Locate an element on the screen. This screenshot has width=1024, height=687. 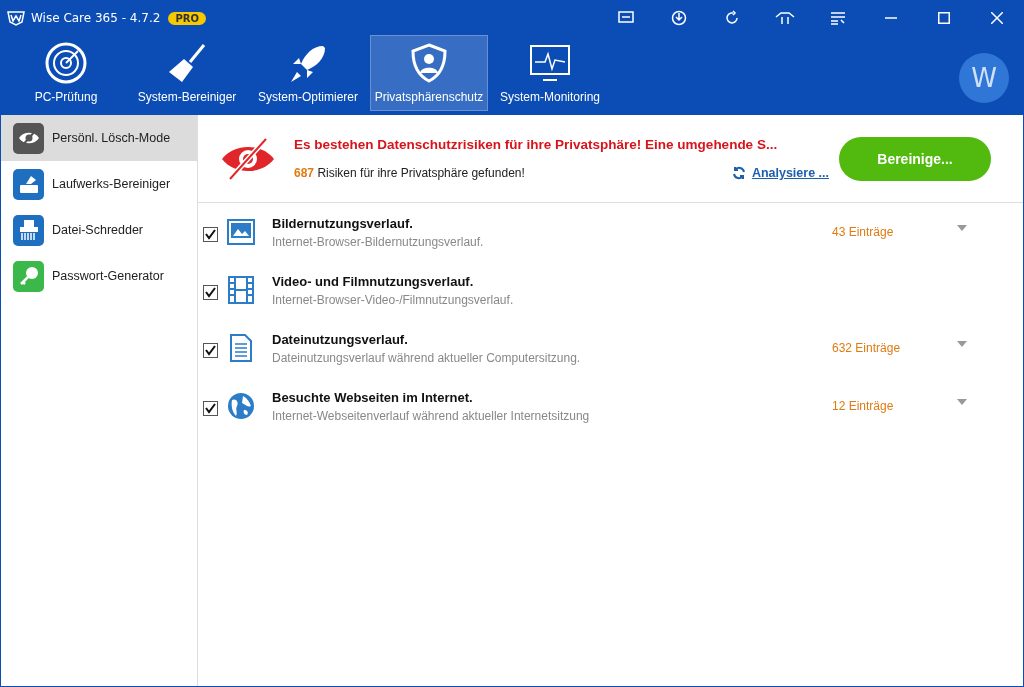
nav-tab: PC-Prüfung is located at coordinates (66, 73).